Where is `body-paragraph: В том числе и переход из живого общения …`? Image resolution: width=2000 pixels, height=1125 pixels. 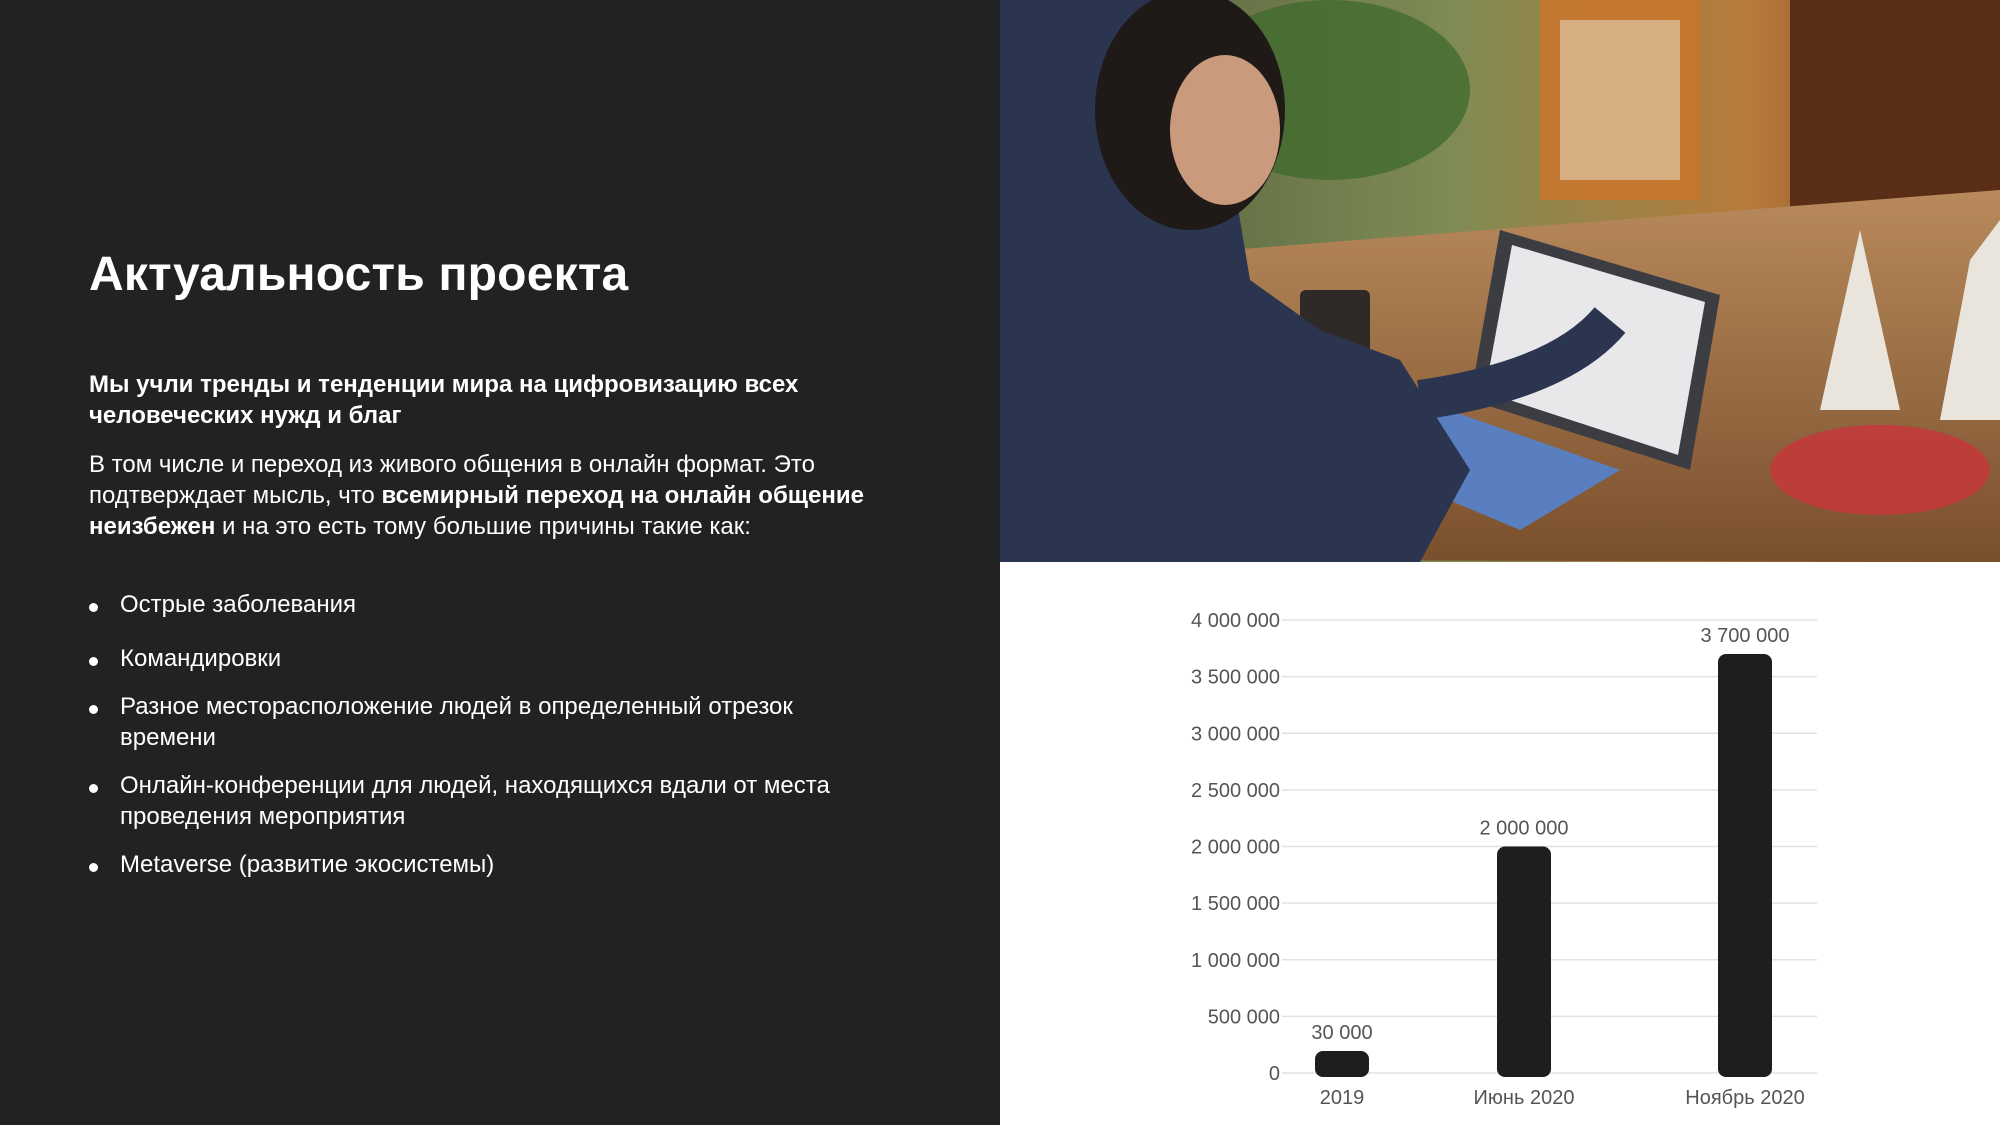
body-paragraph: В том числе и переход из живого общения … is located at coordinates (489, 495).